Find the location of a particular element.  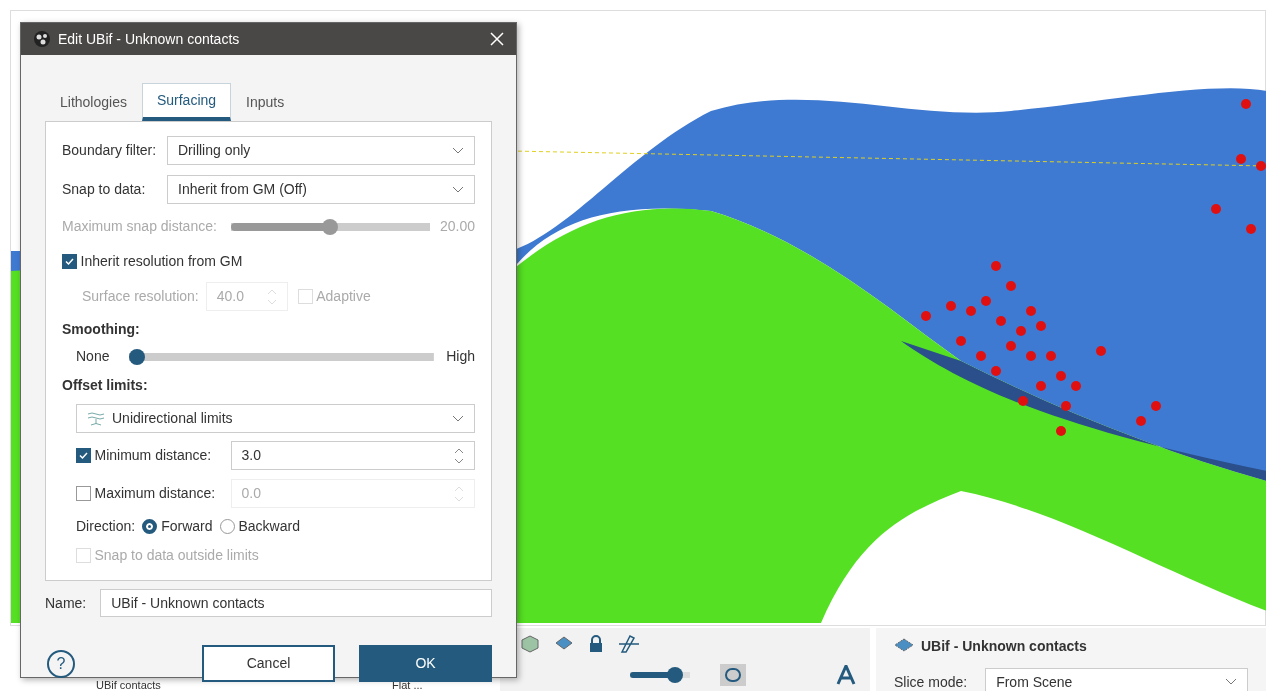

section-heading: Offset limits: is located at coordinates (105, 385).